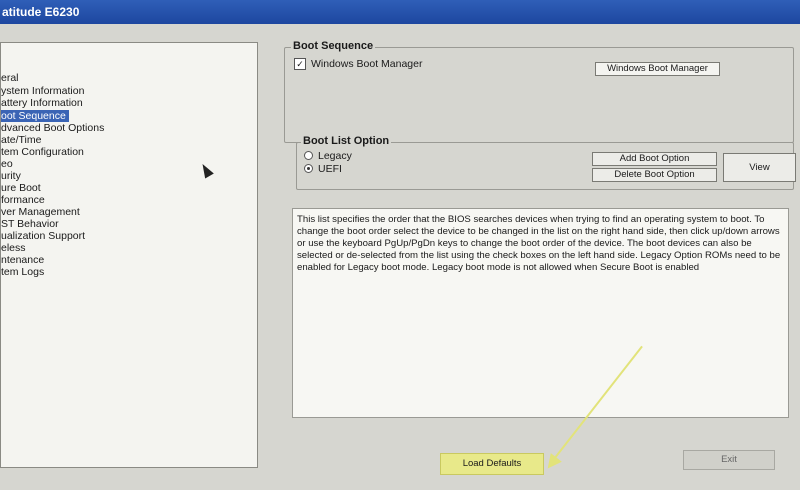 This screenshot has height=490, width=800. I want to click on exit-button: Exit, so click(729, 460).